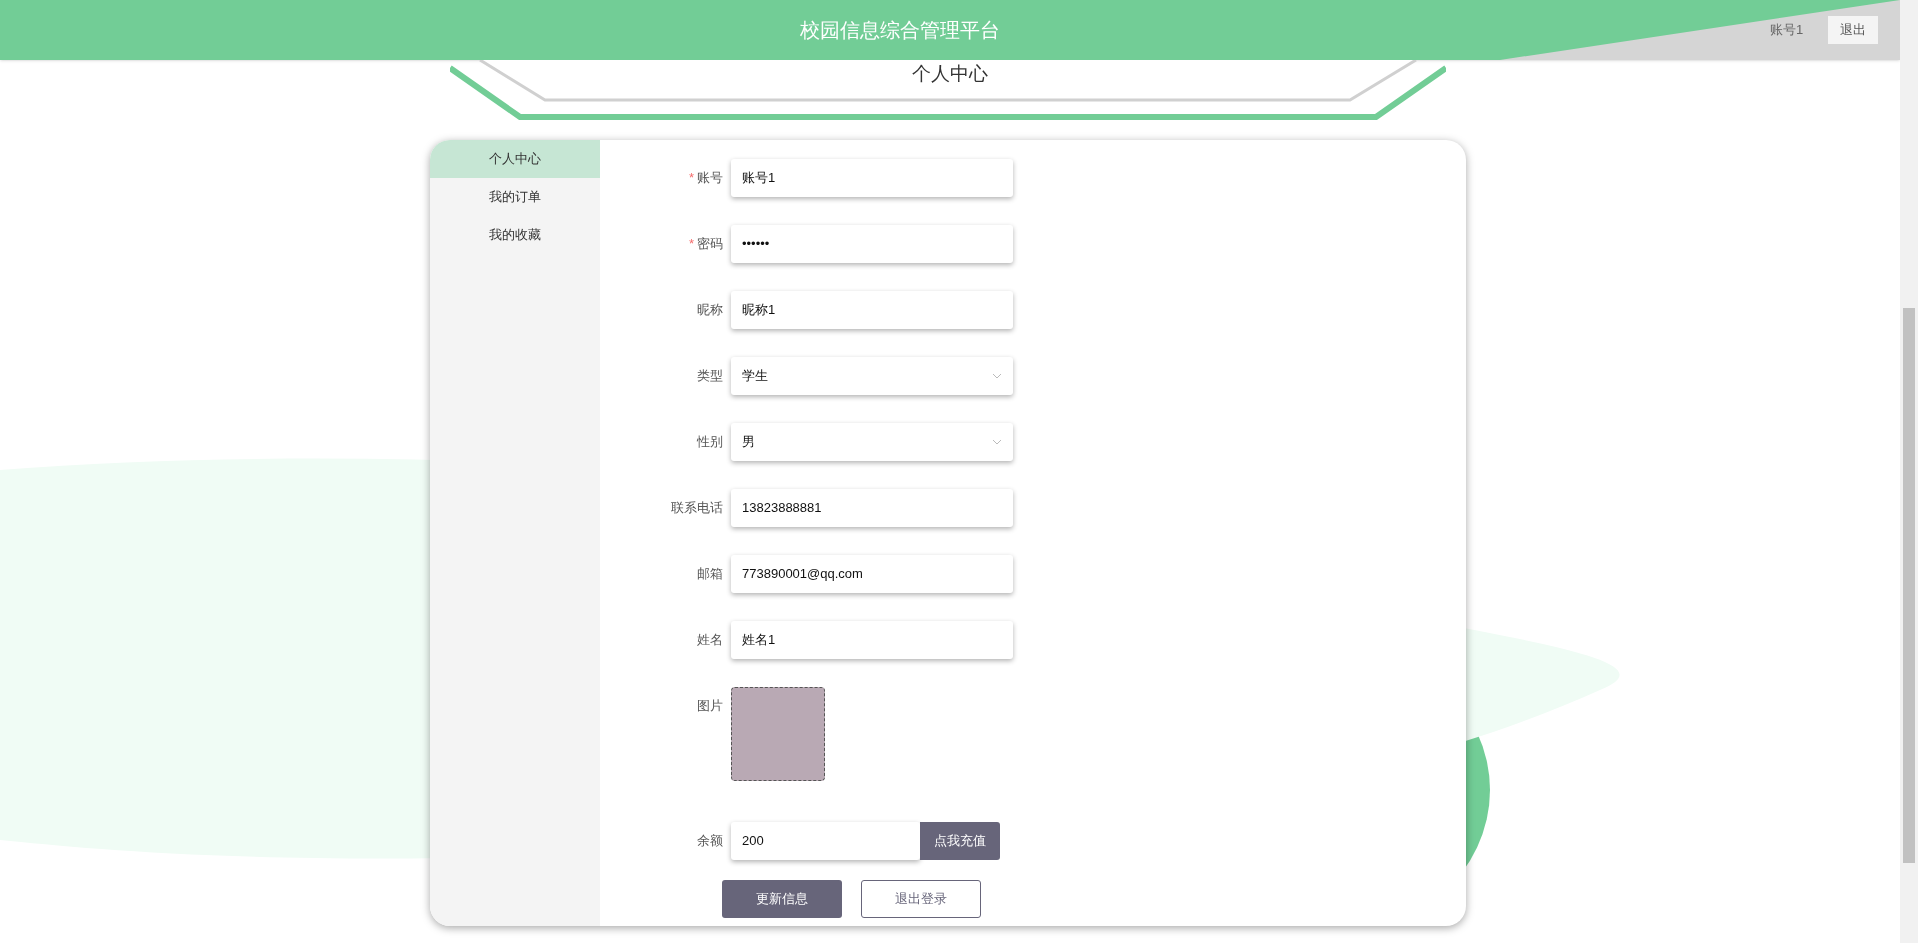 The width and height of the screenshot is (1918, 943). Describe the element at coordinates (872, 442) in the screenshot. I see `select-field: 男` at that location.